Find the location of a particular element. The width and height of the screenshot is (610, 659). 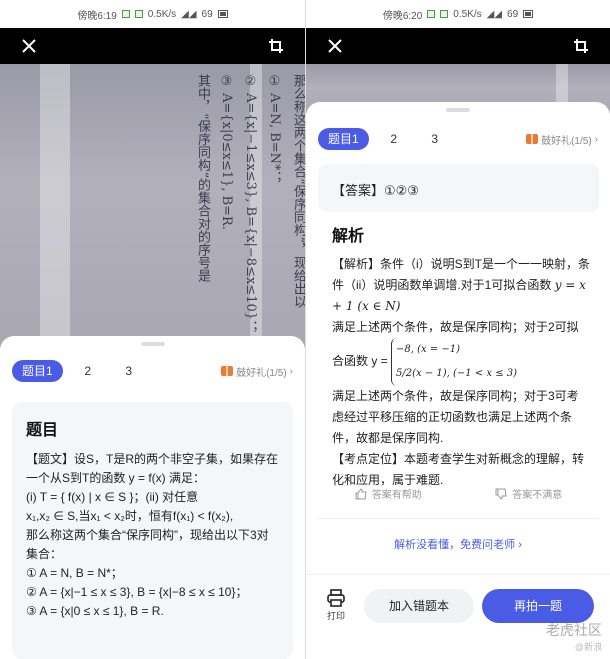

status-time: 傍晚6:20 is located at coordinates (402, 16).